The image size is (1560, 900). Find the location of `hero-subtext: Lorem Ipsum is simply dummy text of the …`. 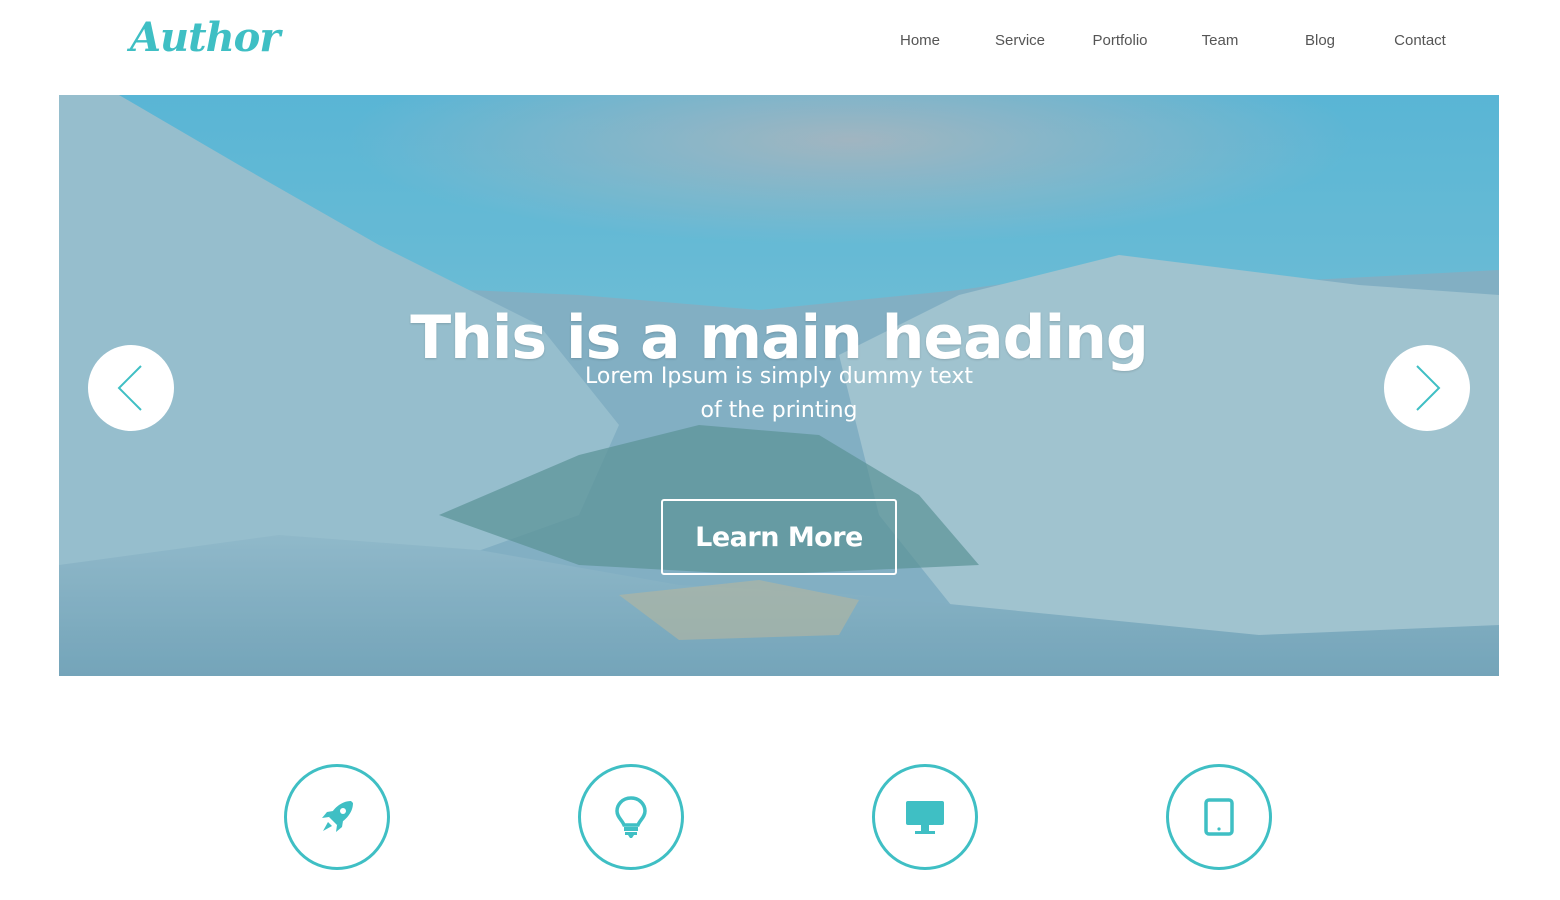

hero-subtext: Lorem Ipsum is simply dummy text of the … is located at coordinates (779, 394).